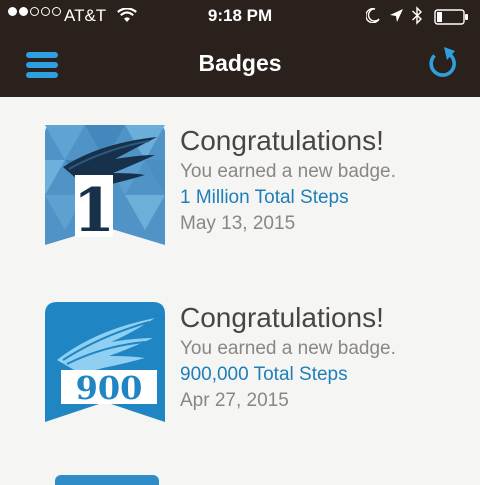 The image size is (480, 485). Describe the element at coordinates (238, 223) in the screenshot. I see `badge-date: May 13, 2015` at that location.